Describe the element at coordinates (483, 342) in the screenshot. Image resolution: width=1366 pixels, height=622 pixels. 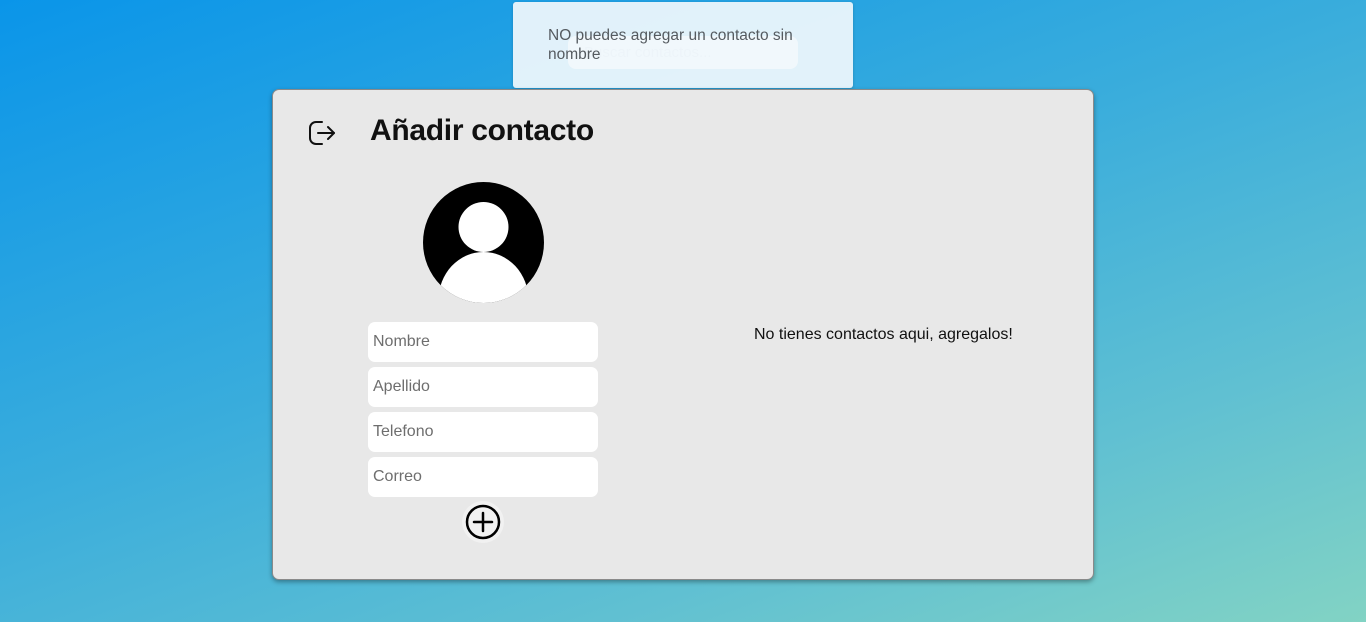
I see `nombre-field` at that location.